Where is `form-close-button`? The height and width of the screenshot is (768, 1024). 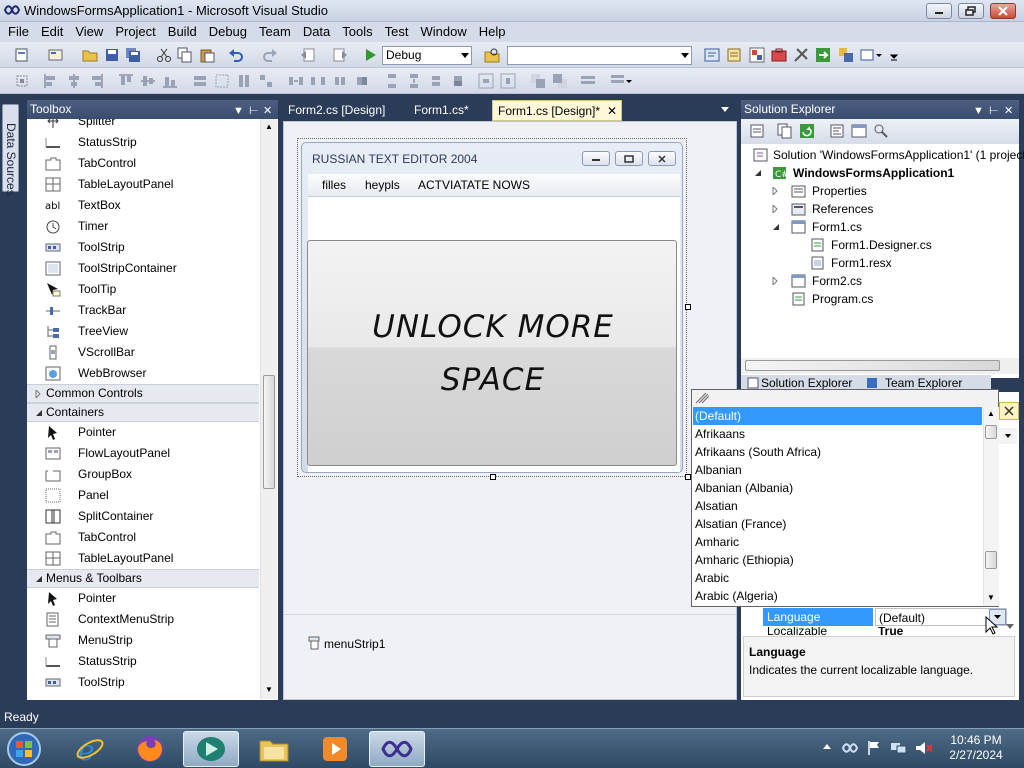
form-close-button is located at coordinates (662, 158).